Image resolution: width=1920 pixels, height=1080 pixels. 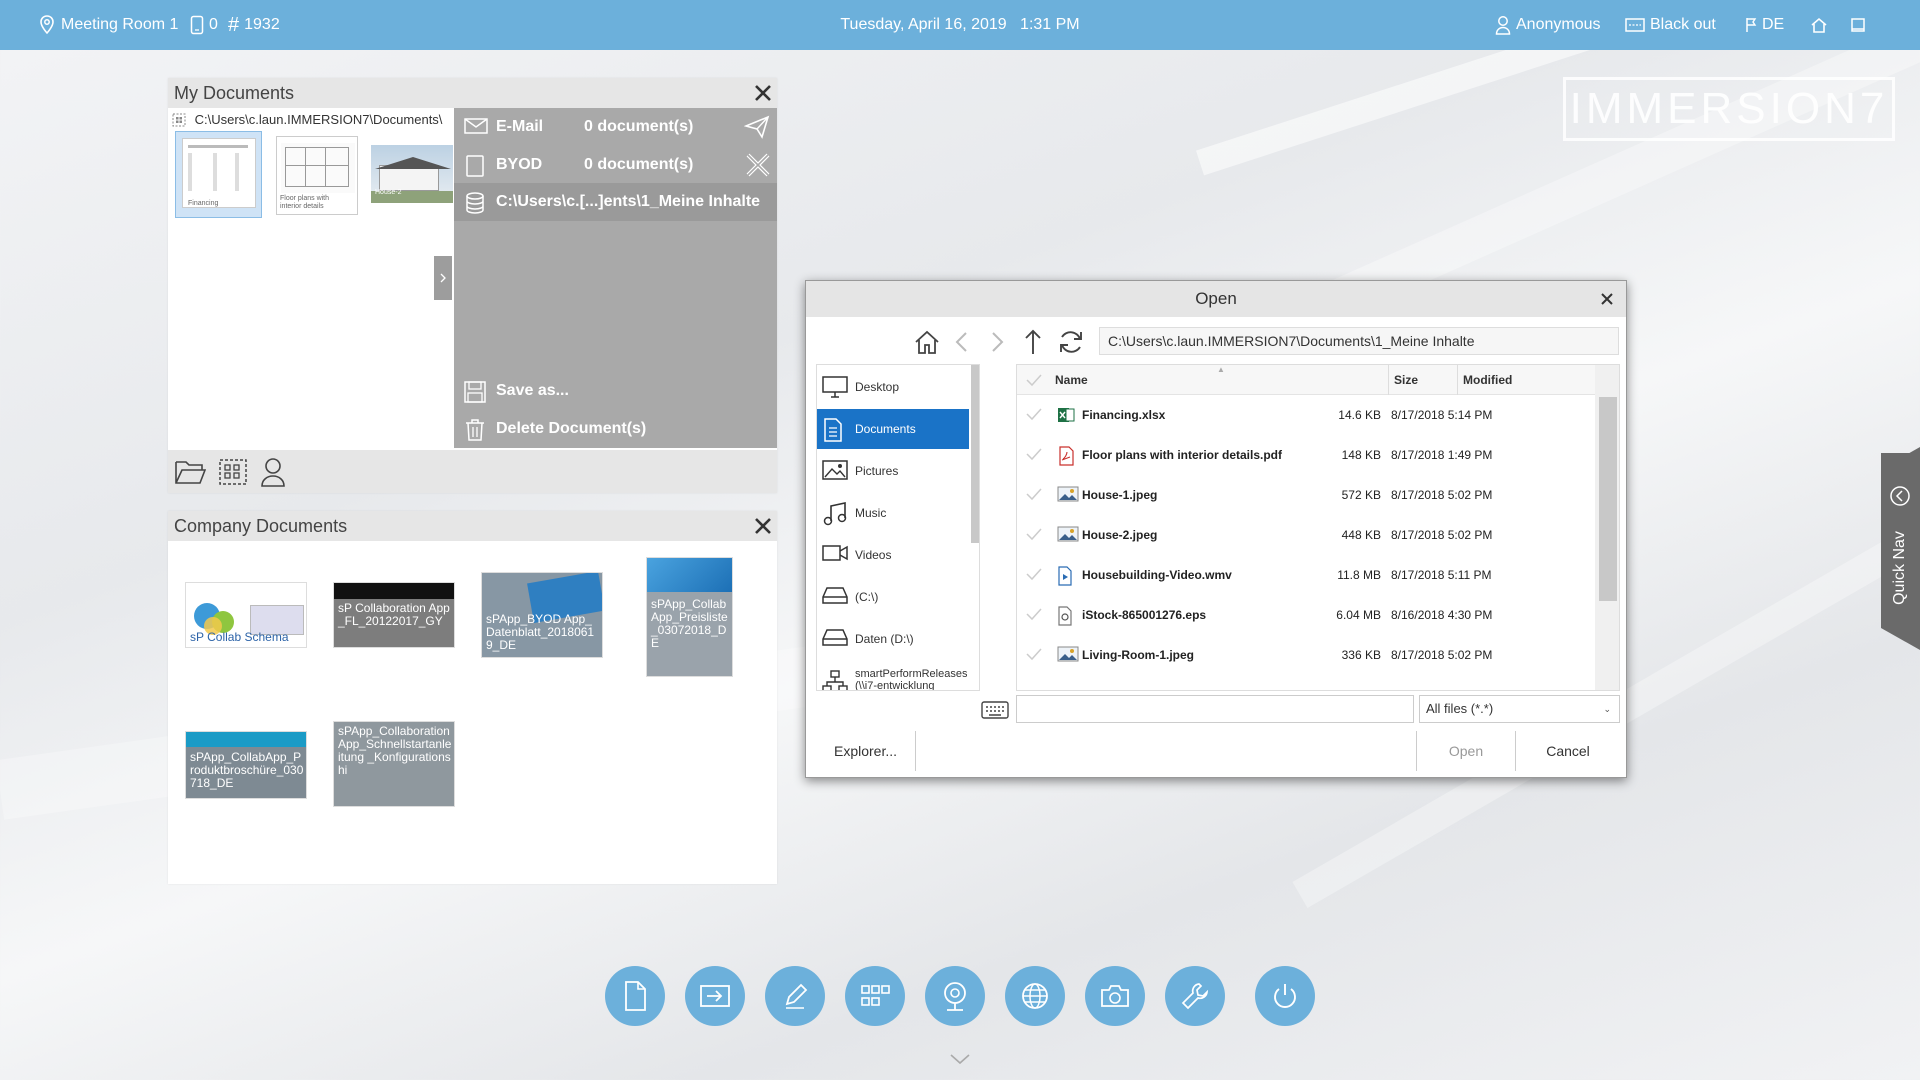 What do you see at coordinates (1607, 527) in the screenshot?
I see `file-scrollbar` at bounding box center [1607, 527].